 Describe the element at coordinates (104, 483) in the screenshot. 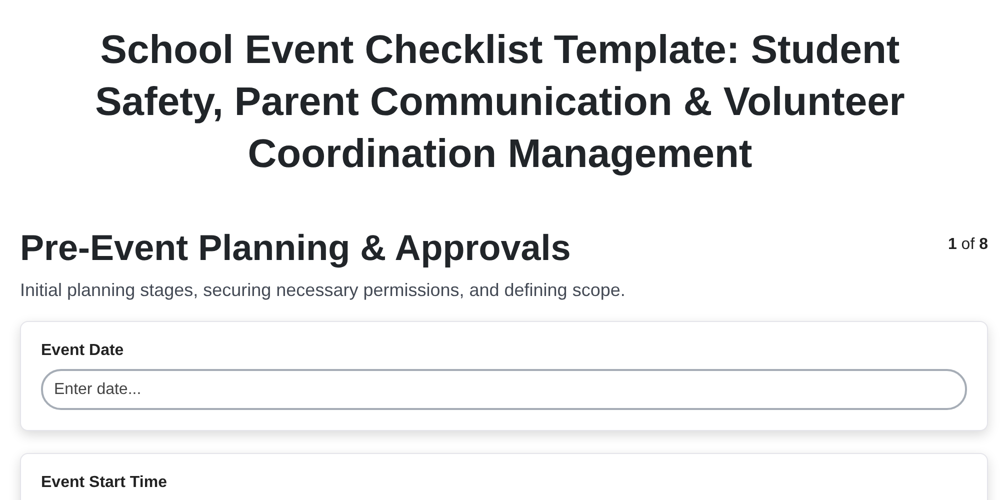

I see `field-label: Event Start Time` at that location.